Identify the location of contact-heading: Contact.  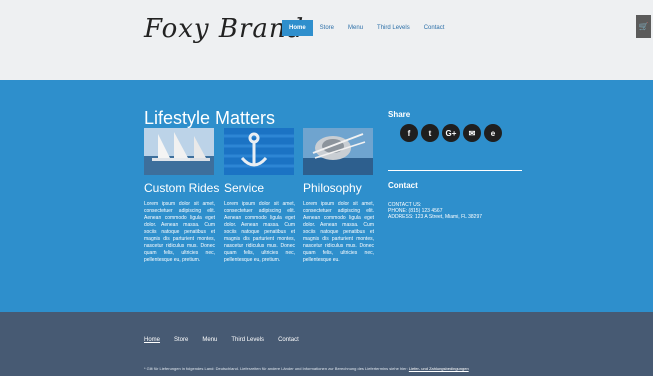
(403, 185).